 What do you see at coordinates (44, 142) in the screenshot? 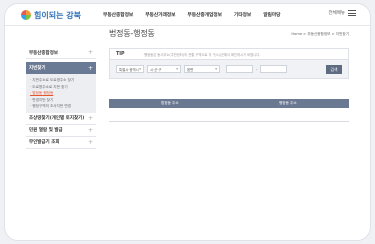
I see `sidebar-item-label: 무인발급기 조회` at bounding box center [44, 142].